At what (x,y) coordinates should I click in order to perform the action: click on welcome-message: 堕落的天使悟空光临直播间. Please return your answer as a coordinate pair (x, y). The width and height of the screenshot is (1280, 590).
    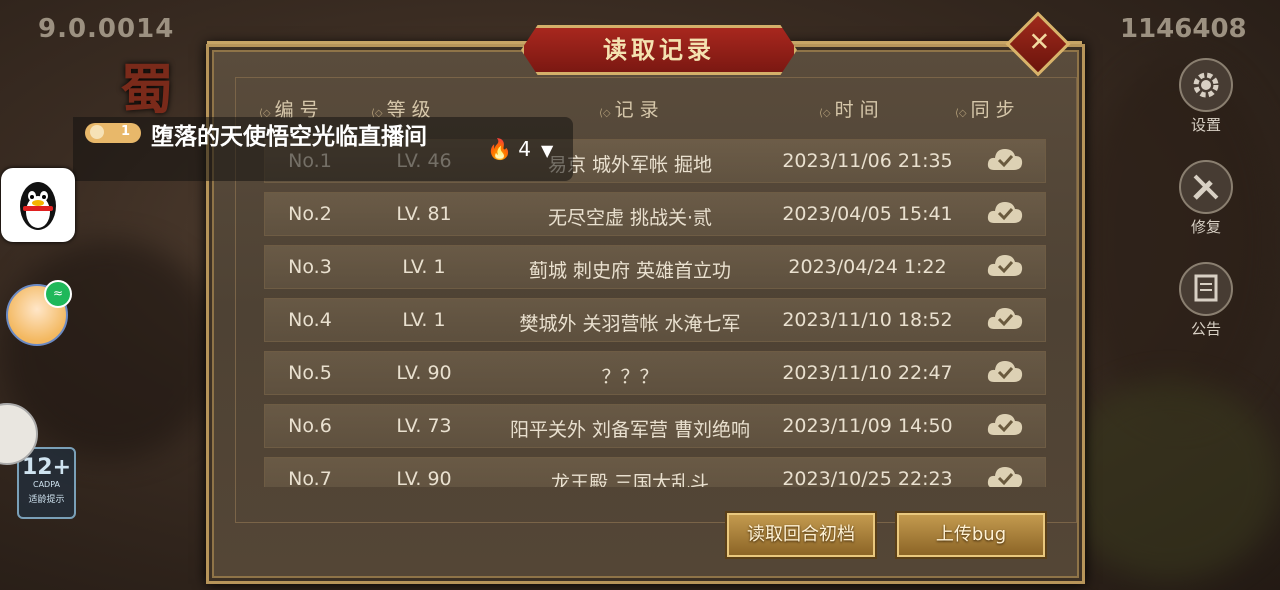
    Looking at the image, I should click on (289, 137).